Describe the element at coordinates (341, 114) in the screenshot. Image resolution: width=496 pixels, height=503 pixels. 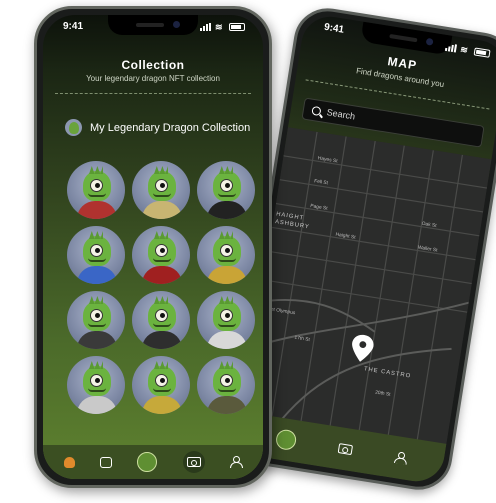
I see `search-placeholder: Search` at that location.